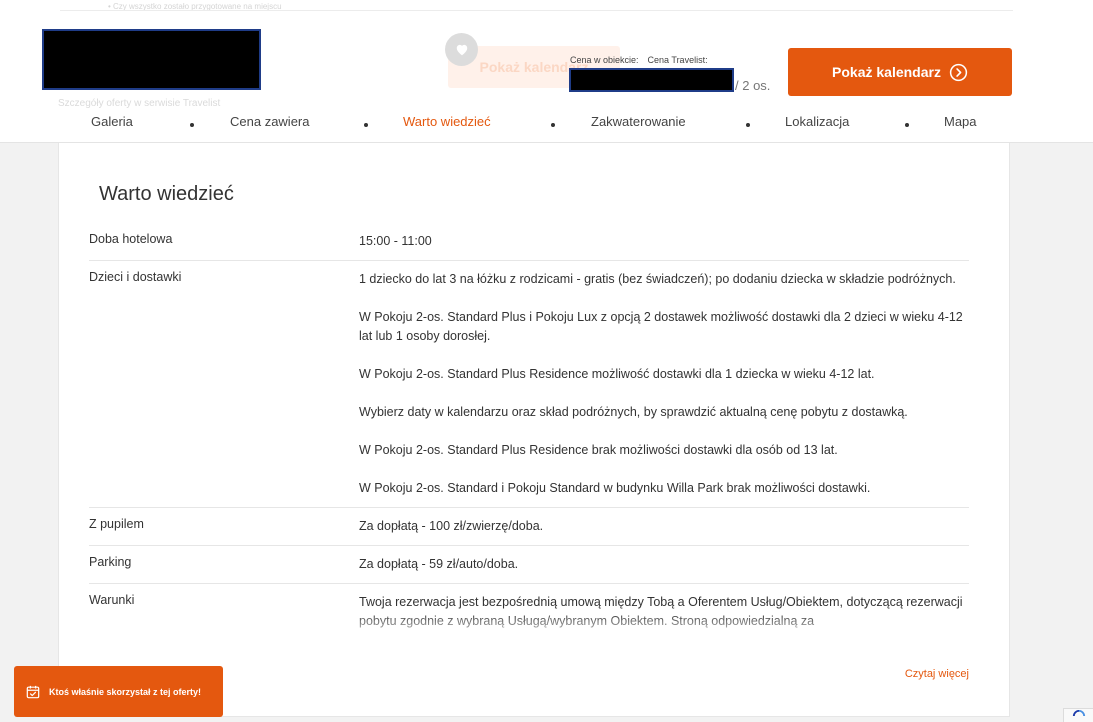 The width and height of the screenshot is (1093, 722). I want to click on row-value: 15:00 - 11:00, so click(664, 241).